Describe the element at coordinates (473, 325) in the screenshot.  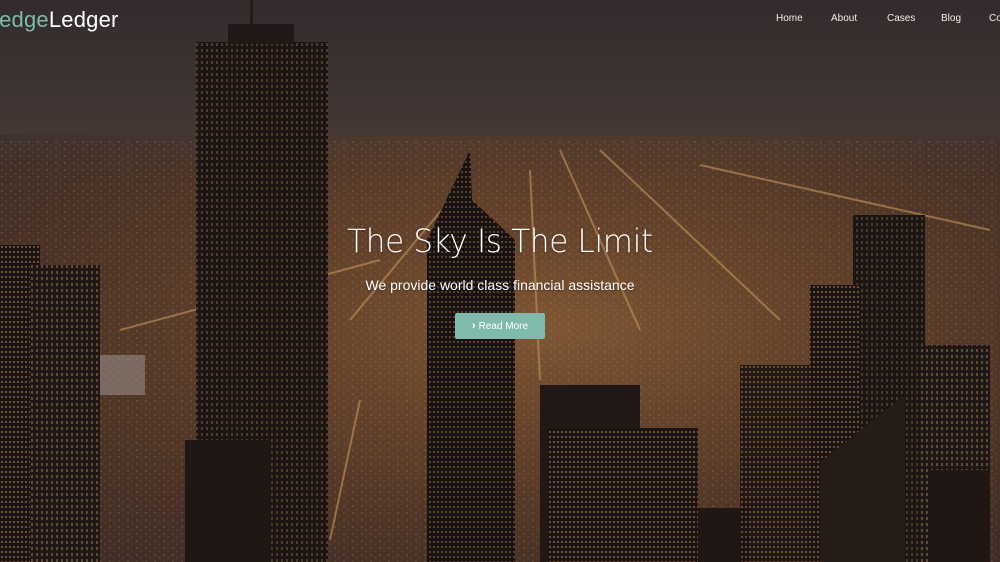
I see `chevron-right-icon: ›` at that location.